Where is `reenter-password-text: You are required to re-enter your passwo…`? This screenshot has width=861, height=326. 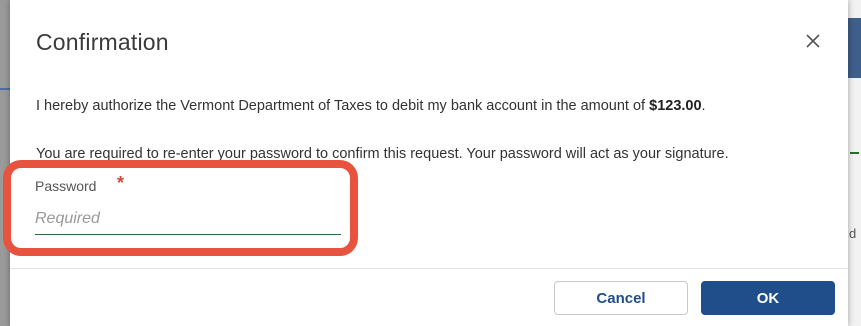 reenter-password-text: You are required to re-enter your passwo… is located at coordinates (382, 154).